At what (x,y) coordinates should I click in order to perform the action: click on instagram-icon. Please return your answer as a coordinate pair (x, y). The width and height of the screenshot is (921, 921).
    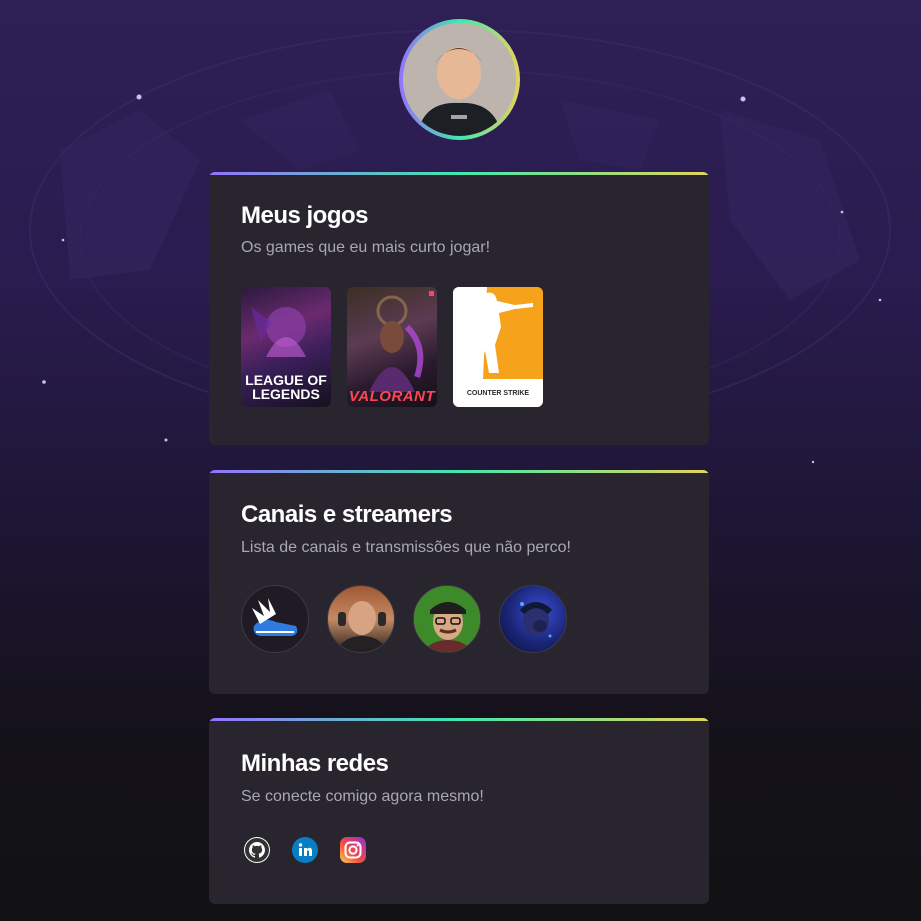
    Looking at the image, I should click on (353, 850).